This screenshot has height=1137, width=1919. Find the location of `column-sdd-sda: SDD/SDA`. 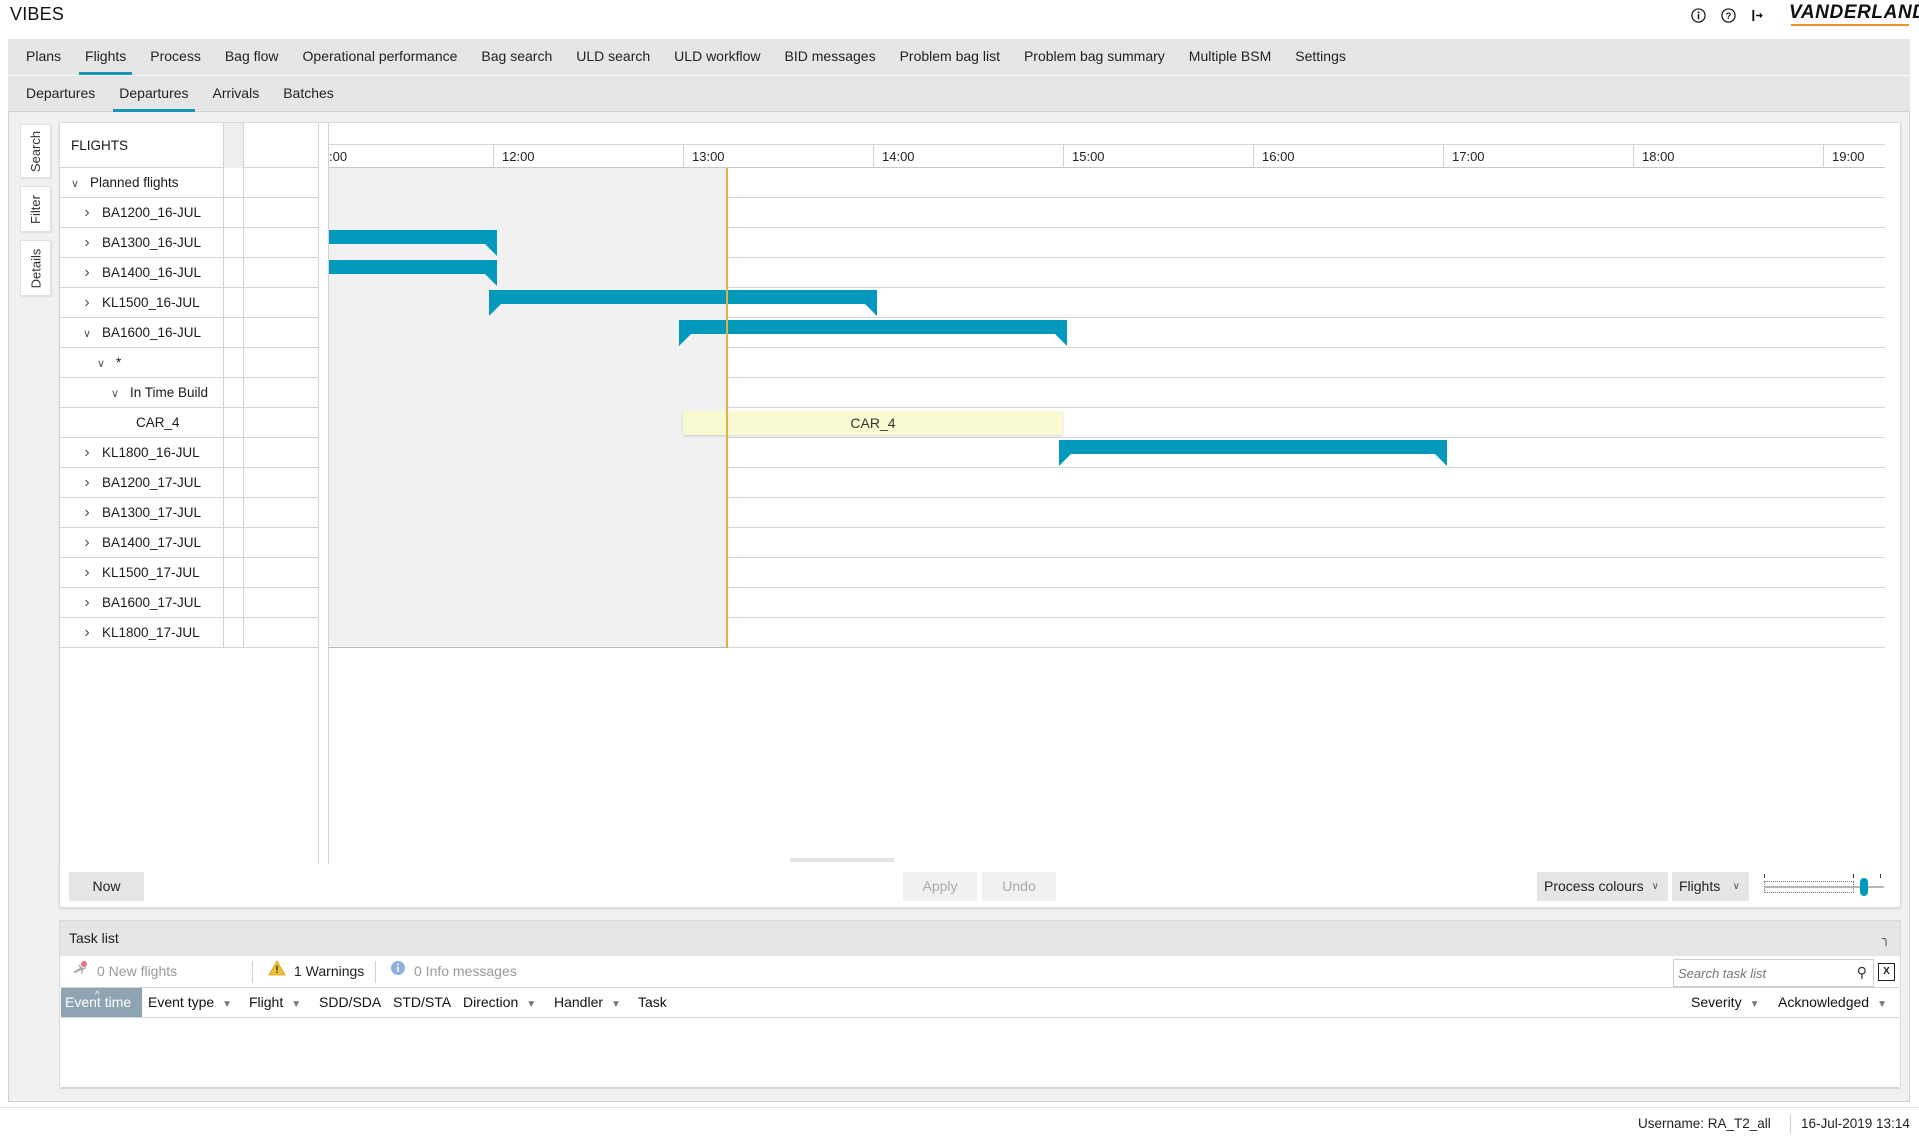

column-sdd-sda: SDD/SDA is located at coordinates (350, 1002).